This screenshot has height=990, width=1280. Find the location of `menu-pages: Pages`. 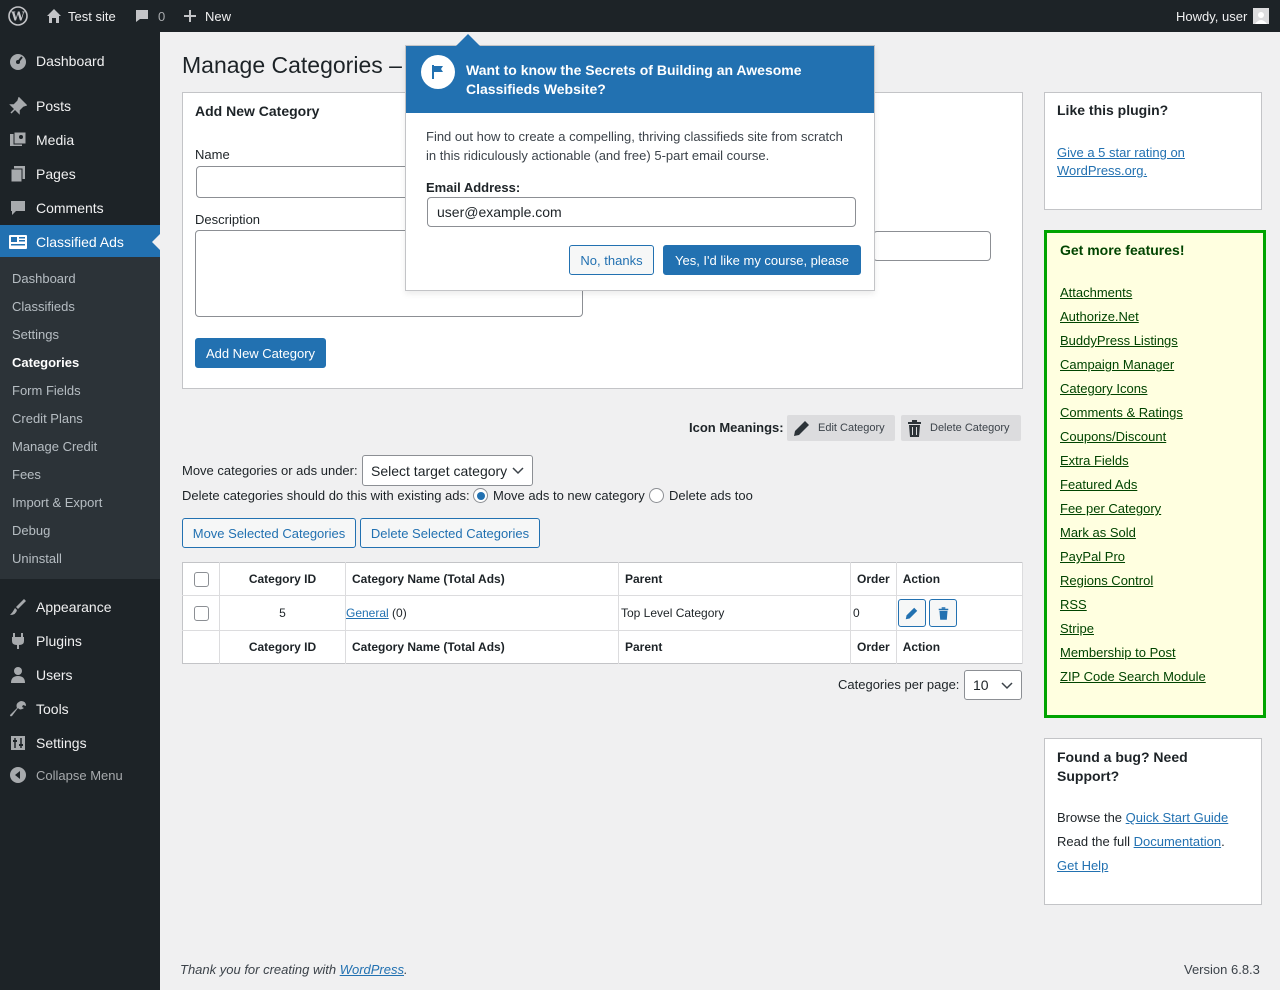

menu-pages: Pages is located at coordinates (80, 174).